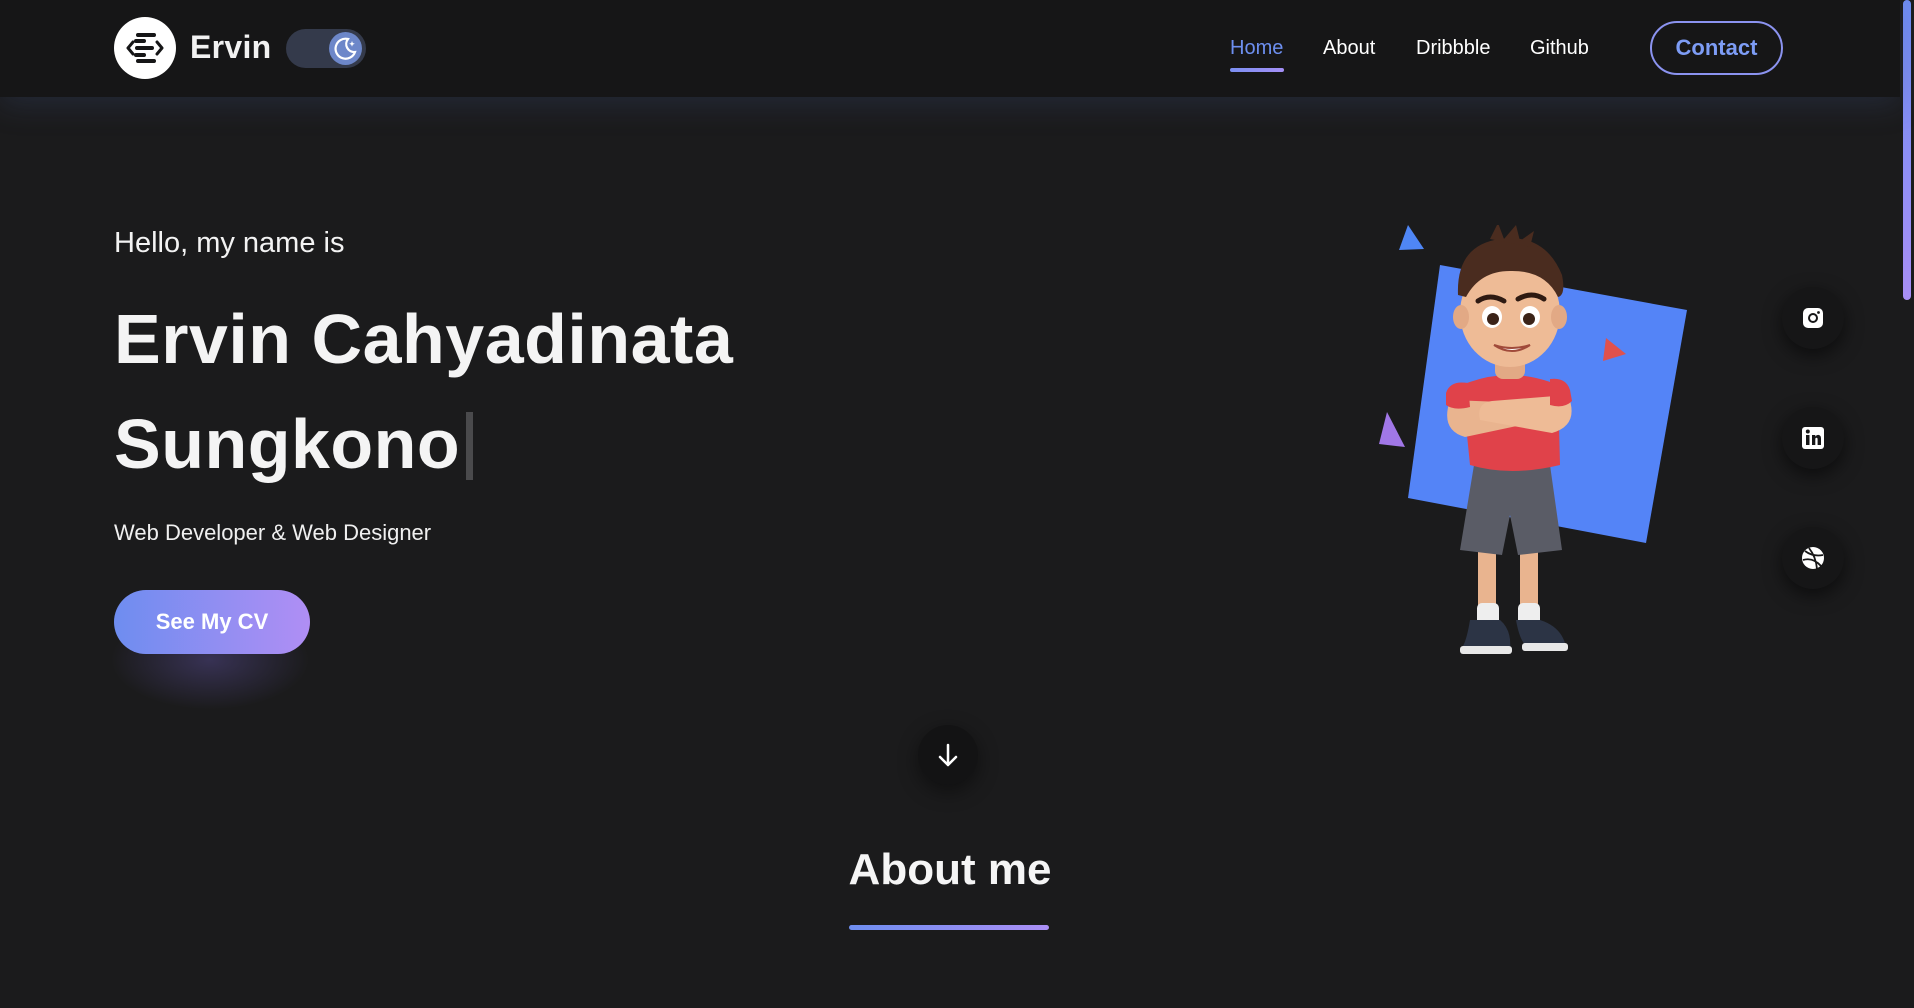 Image resolution: width=1914 pixels, height=1008 pixels. What do you see at coordinates (229, 243) in the screenshot?
I see `hero-greeting: Hello, my name is` at bounding box center [229, 243].